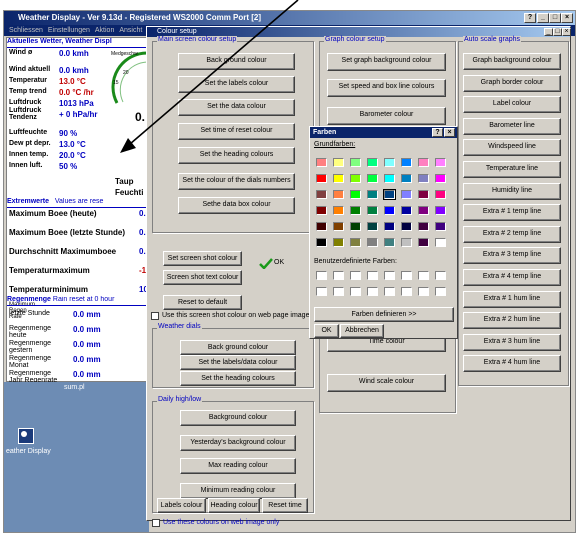 This screenshot has height=533, width=582. I want to click on annotation-arrow, so click(209, 76).